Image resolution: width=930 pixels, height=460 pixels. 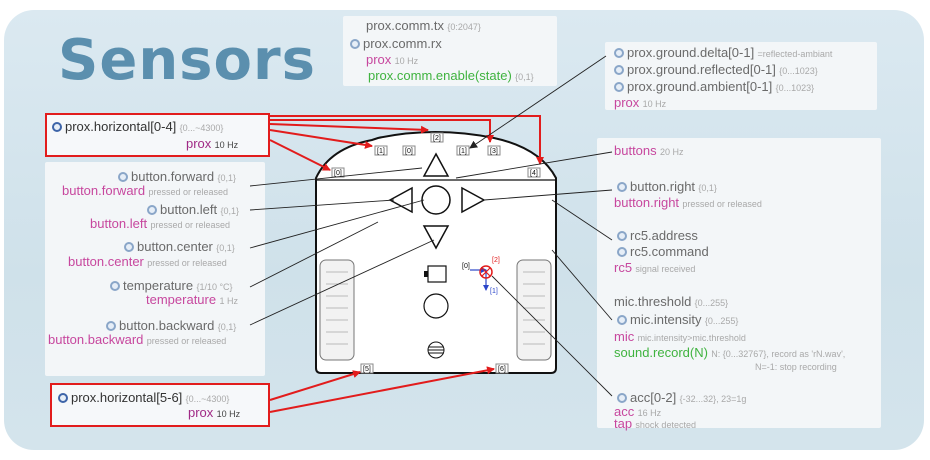 What do you see at coordinates (338, 173) in the screenshot?
I see `front-sensor-label-0: [0]` at bounding box center [338, 173].